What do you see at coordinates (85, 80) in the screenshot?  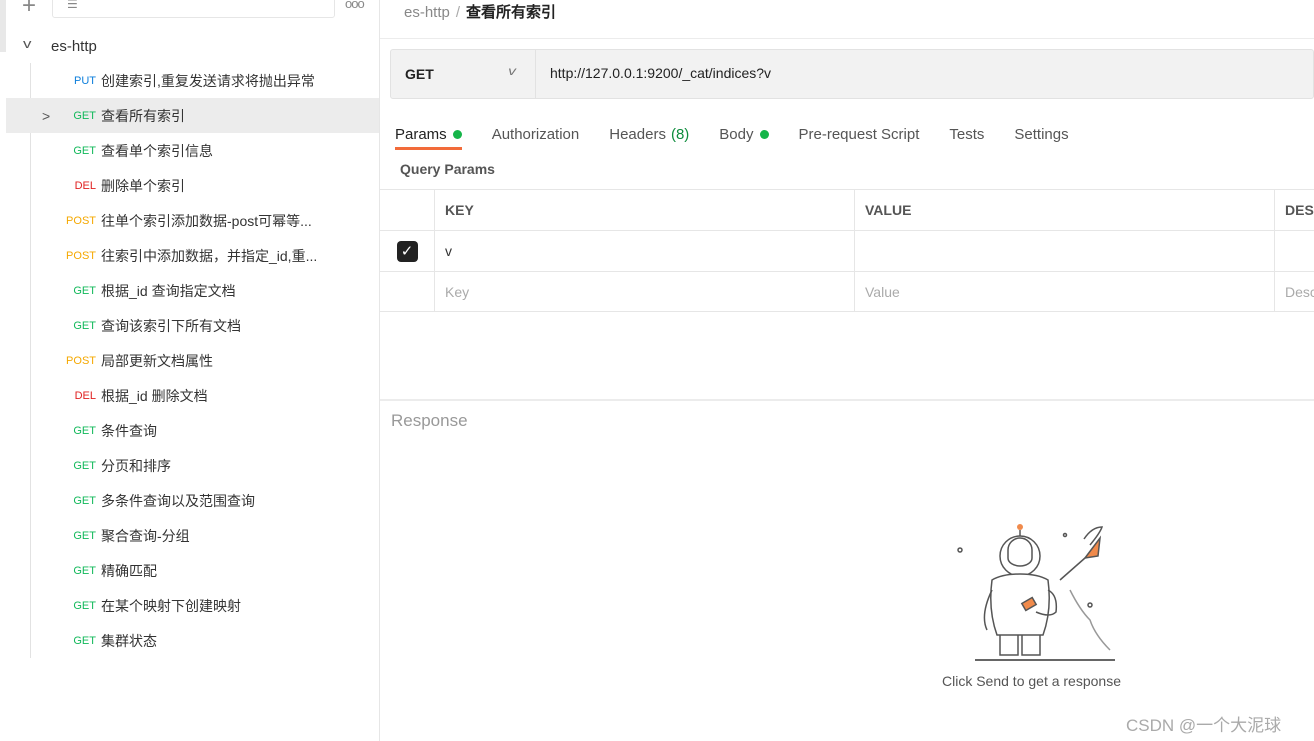 I see `method-badge: PUT` at bounding box center [85, 80].